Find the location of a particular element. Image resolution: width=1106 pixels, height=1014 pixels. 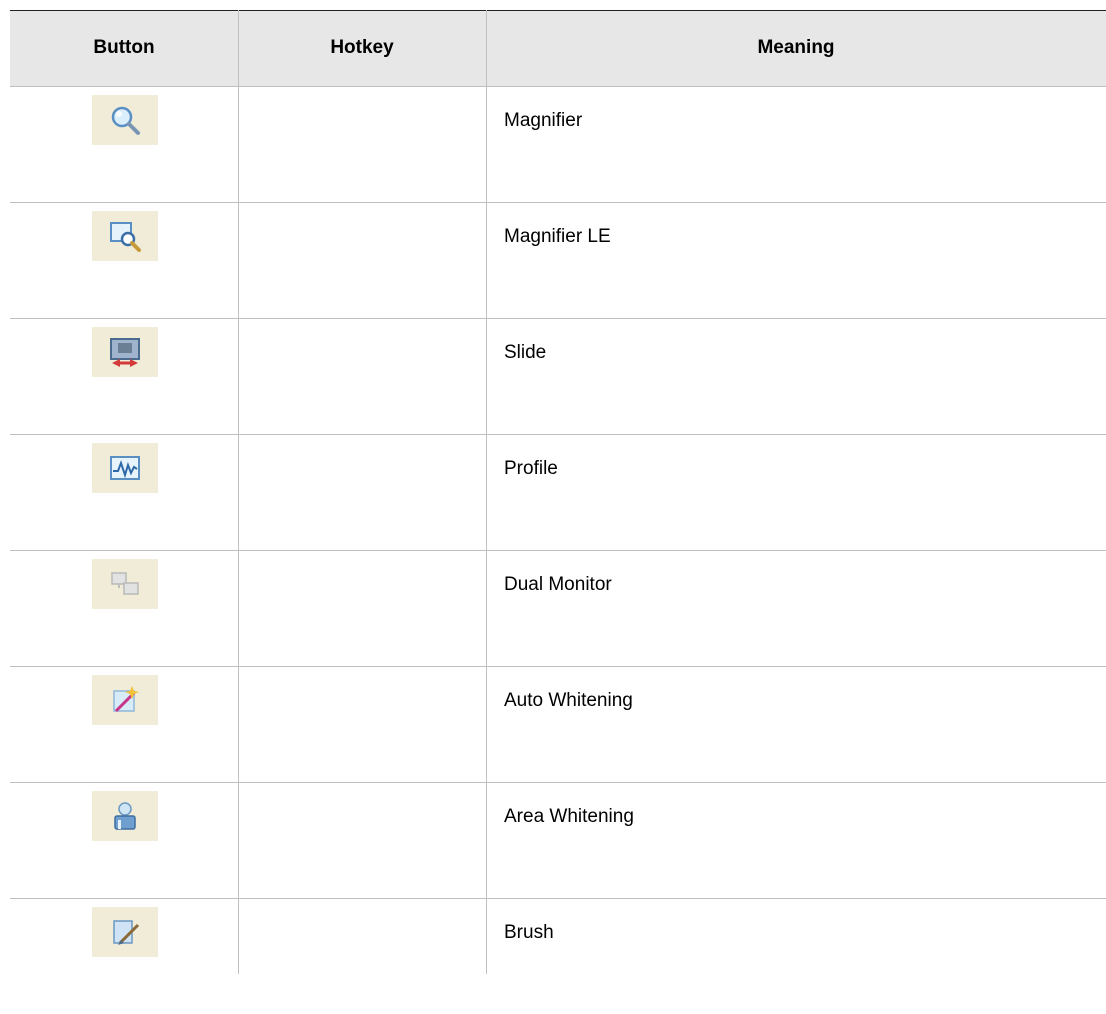

header-button: Button is located at coordinates (124, 47).